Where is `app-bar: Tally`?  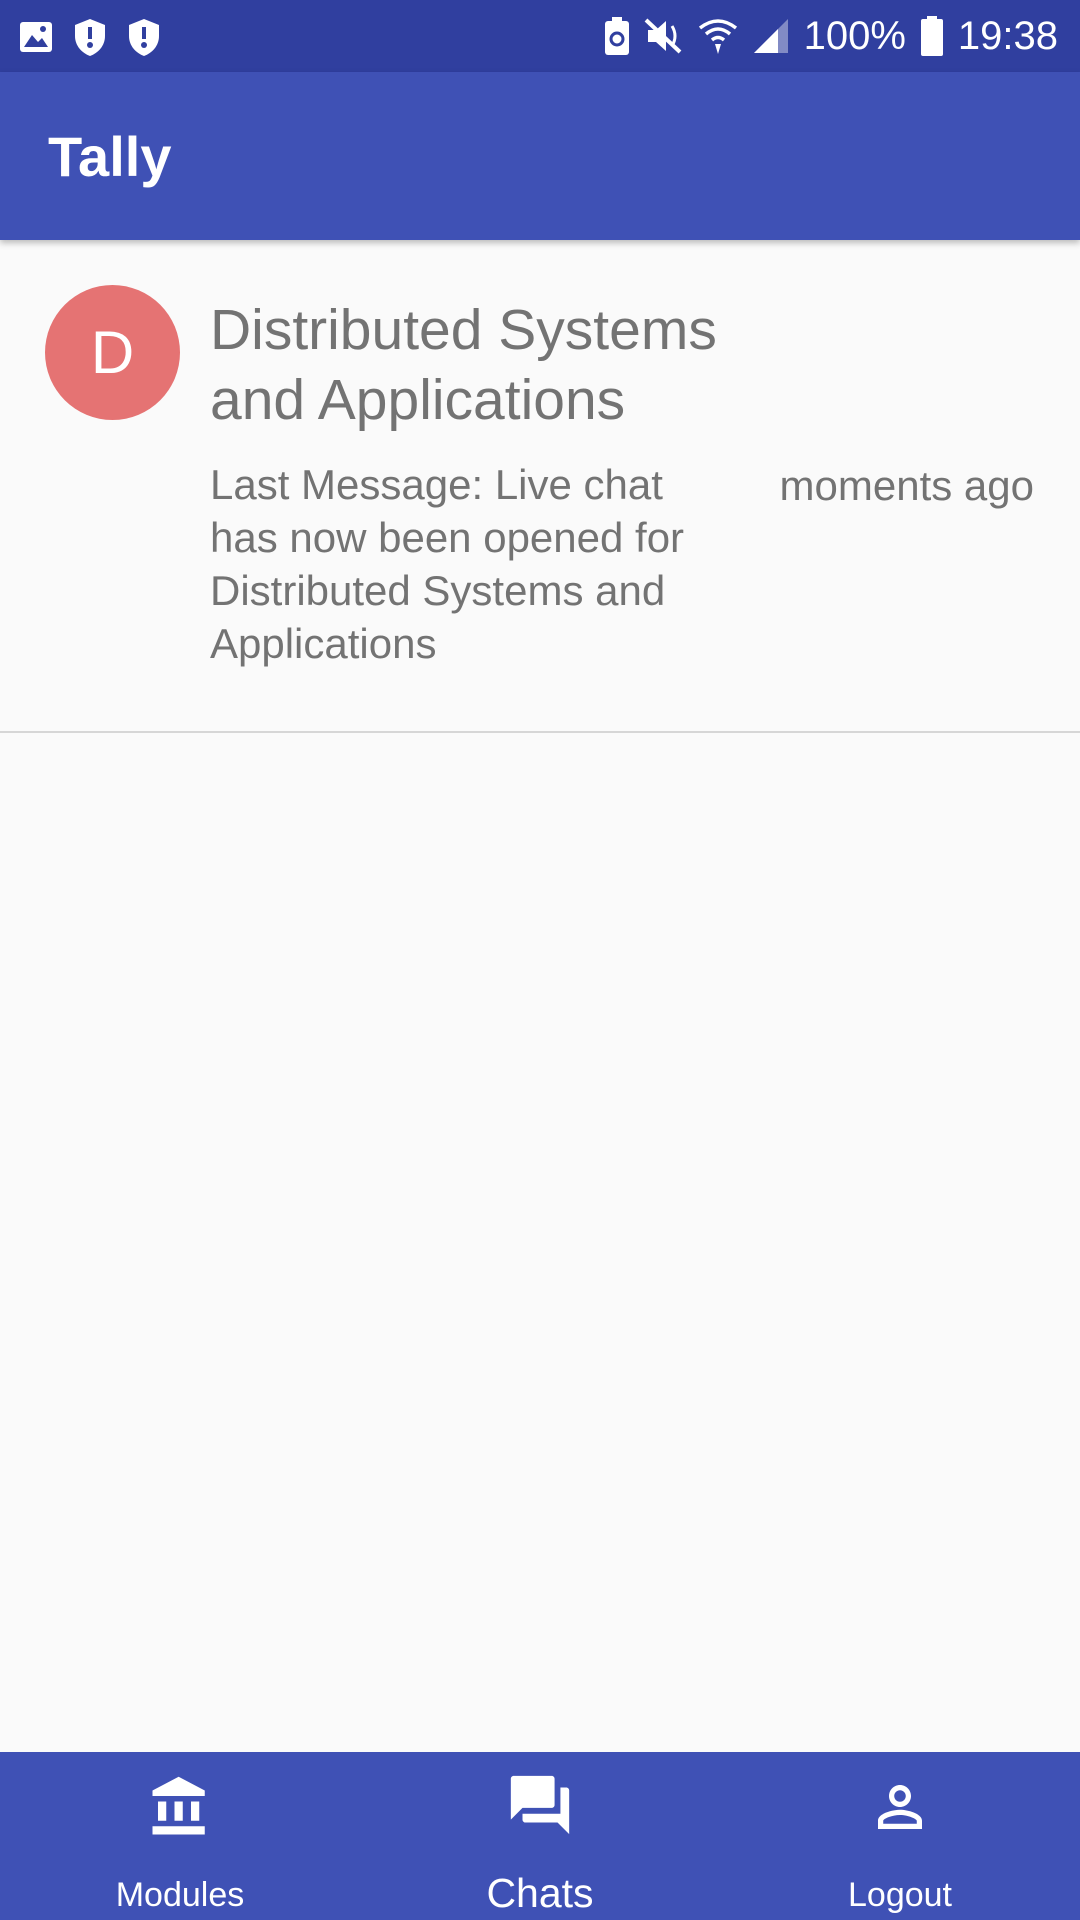 app-bar: Tally is located at coordinates (540, 156).